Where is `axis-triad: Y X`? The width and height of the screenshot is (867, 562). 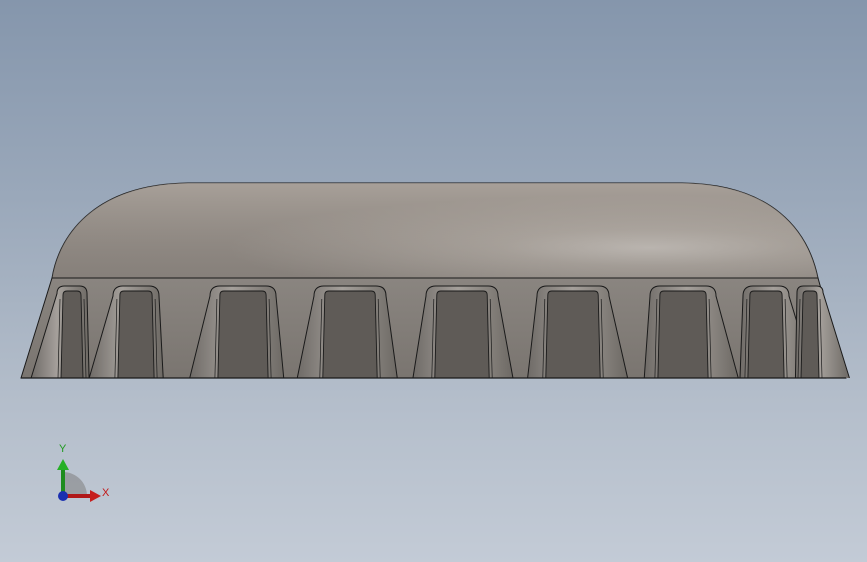 axis-triad: Y X is located at coordinates (80, 478).